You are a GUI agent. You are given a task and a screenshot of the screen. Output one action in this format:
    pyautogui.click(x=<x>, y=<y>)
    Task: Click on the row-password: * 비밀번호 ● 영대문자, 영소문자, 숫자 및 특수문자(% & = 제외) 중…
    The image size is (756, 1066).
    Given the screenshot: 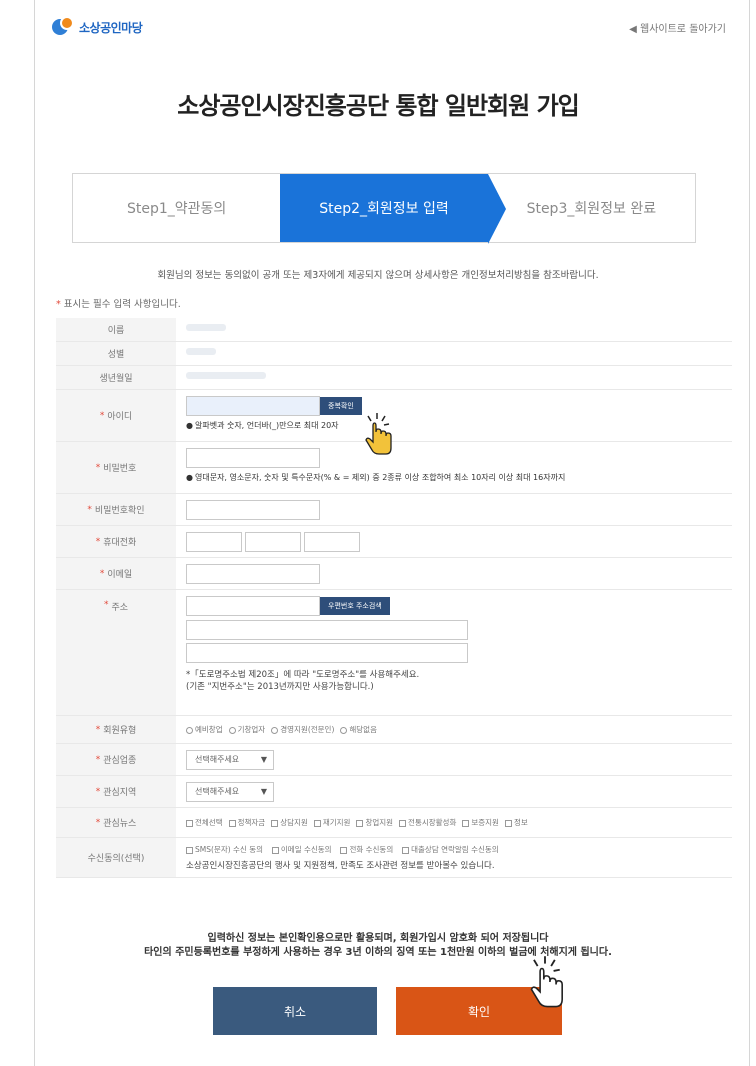 What is the action you would take?
    pyautogui.click(x=394, y=468)
    